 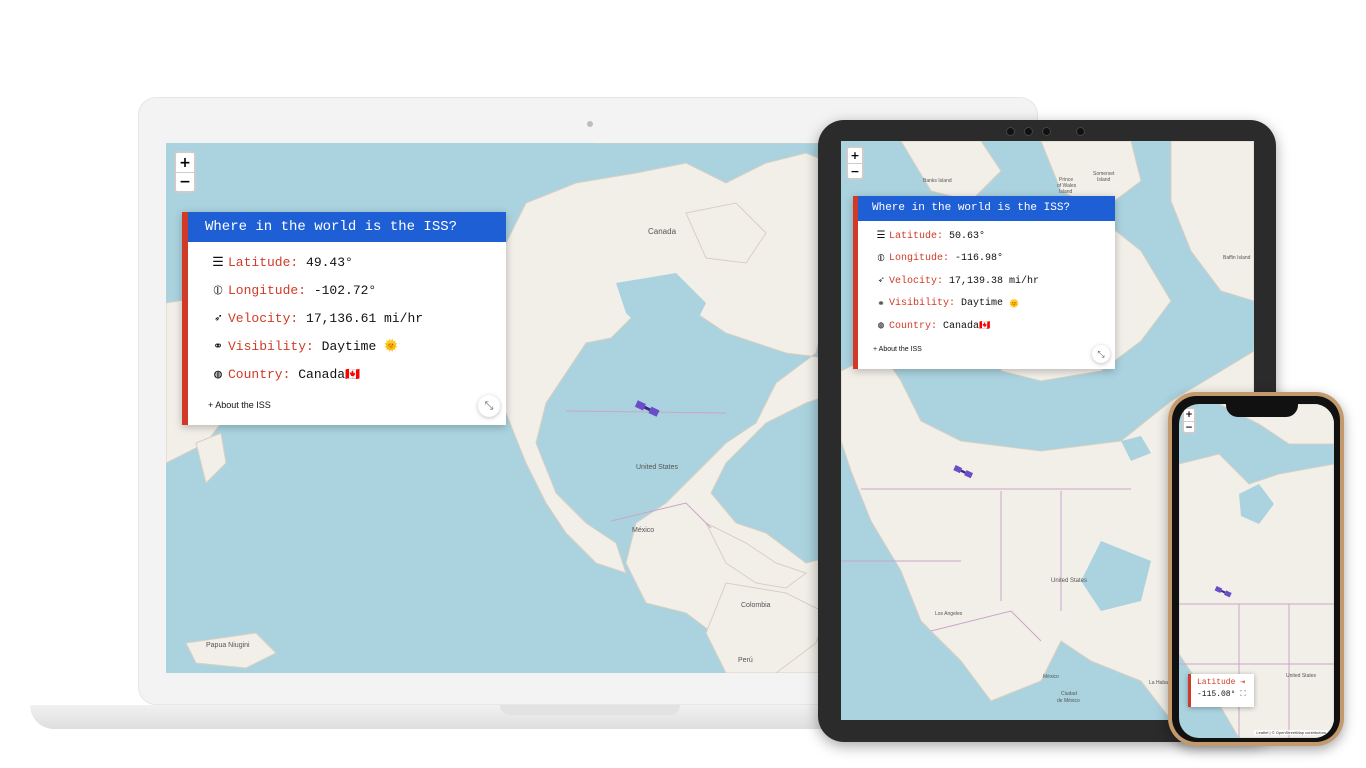 I want to click on map-label-united-states-phone: United States, so click(x=1301, y=676).